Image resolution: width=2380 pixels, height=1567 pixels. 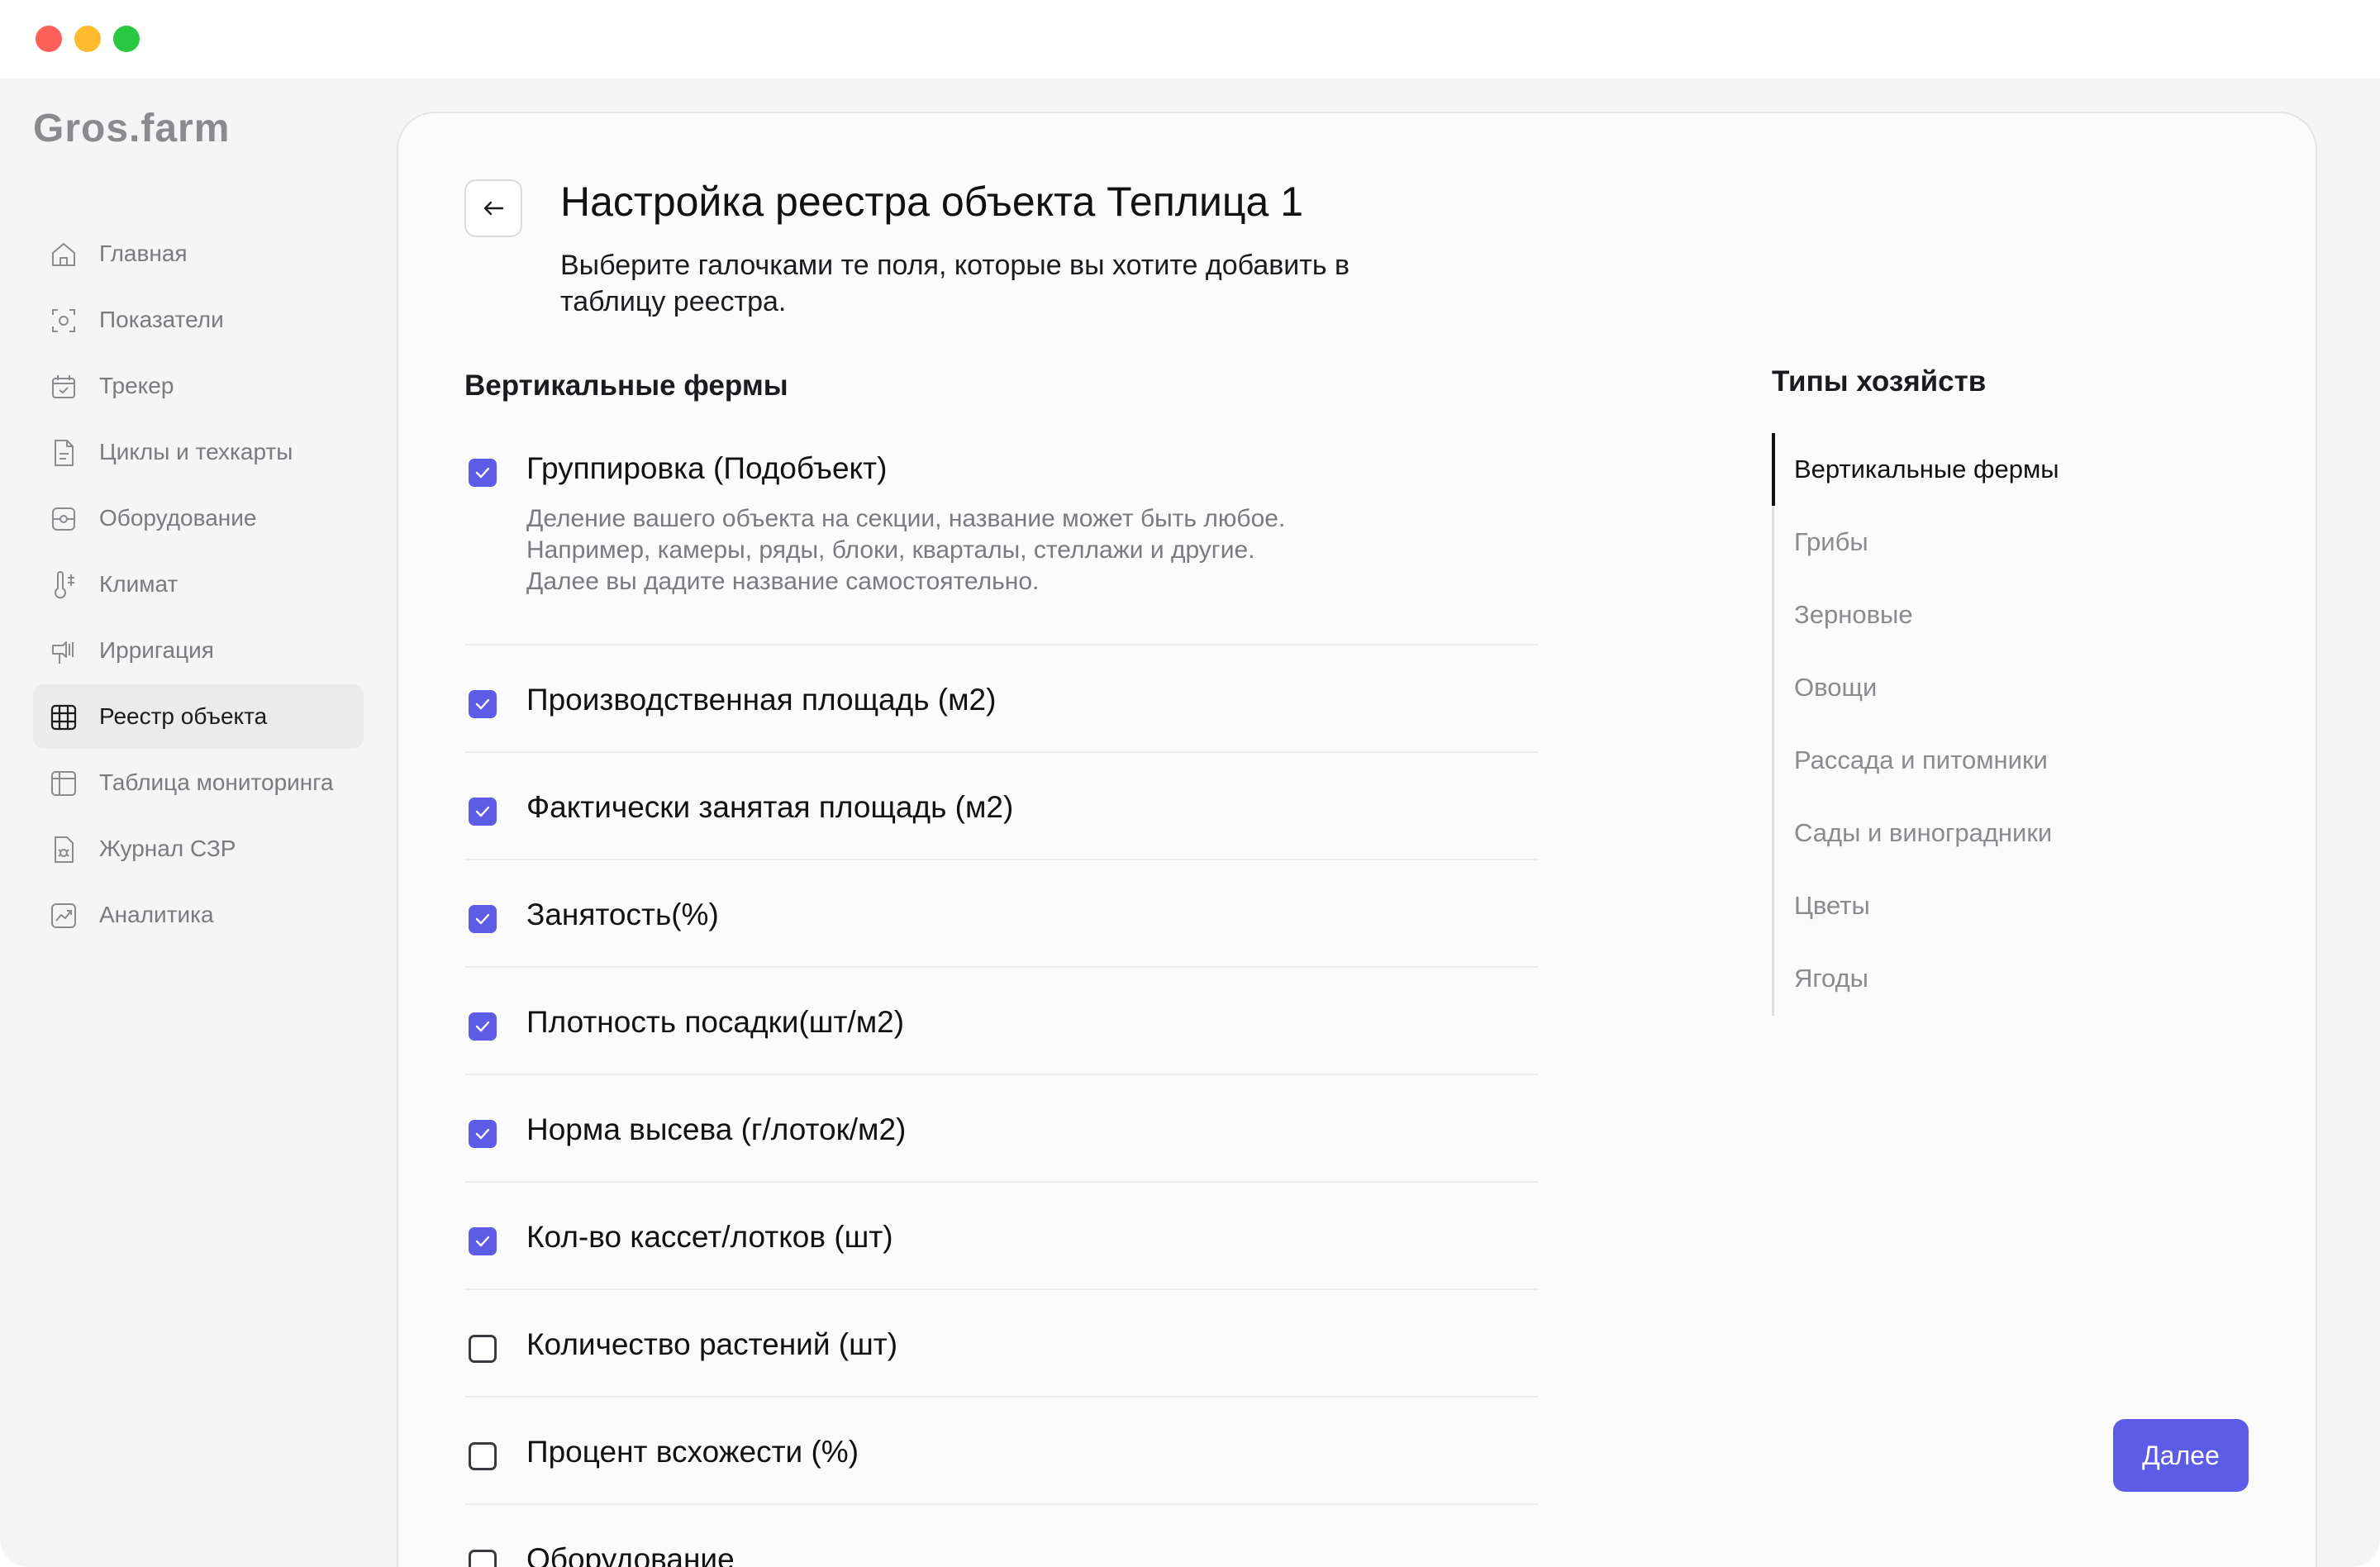 I want to click on next-button: Далее, so click(x=2181, y=1455).